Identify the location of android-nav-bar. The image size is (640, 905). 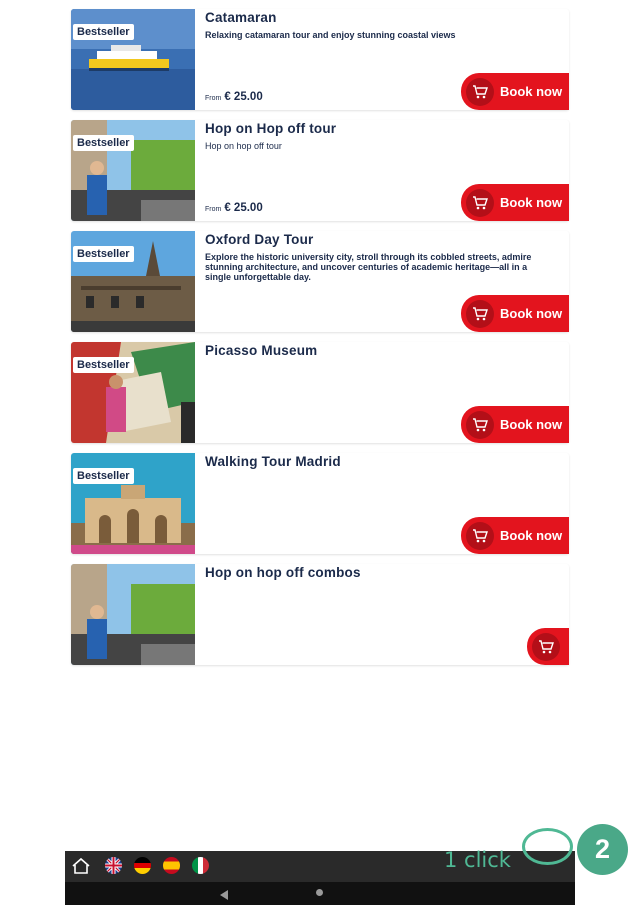
(320, 893).